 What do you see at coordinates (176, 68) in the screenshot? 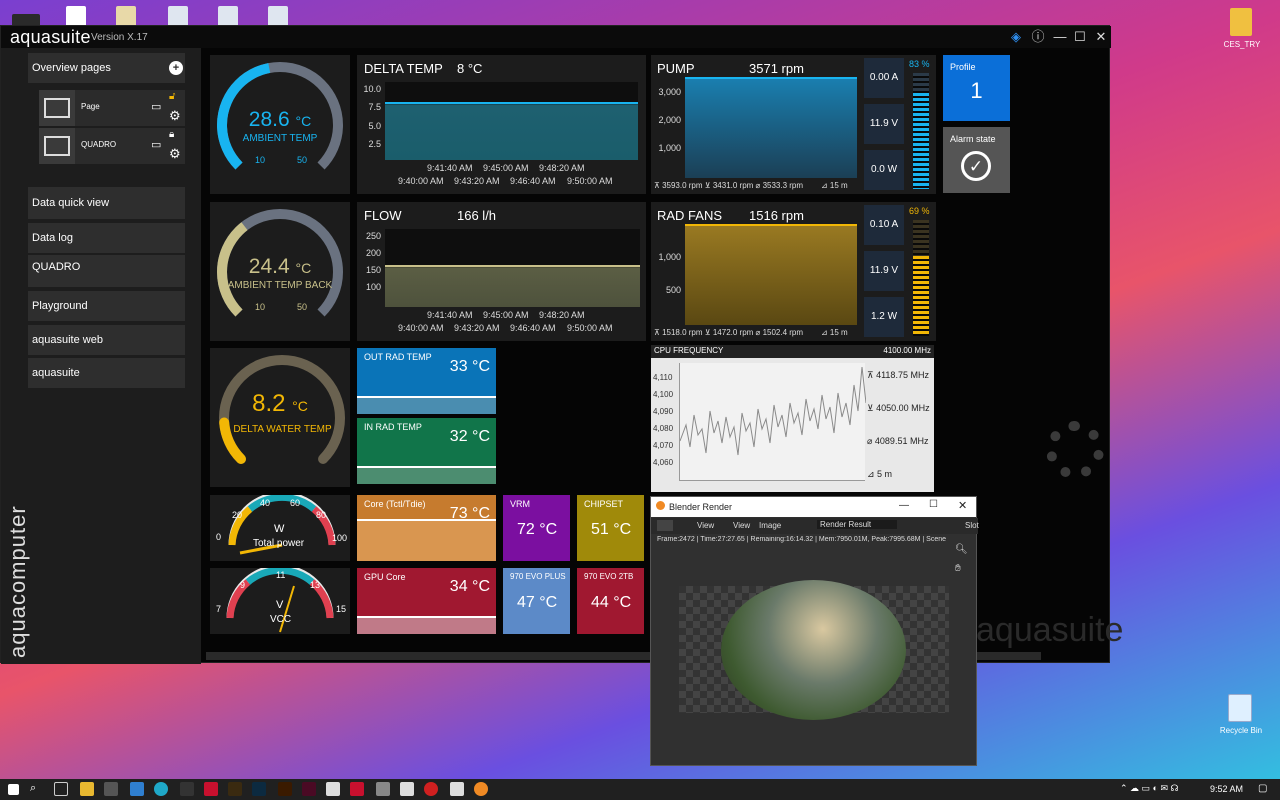
I see `add-icon: +` at bounding box center [176, 68].